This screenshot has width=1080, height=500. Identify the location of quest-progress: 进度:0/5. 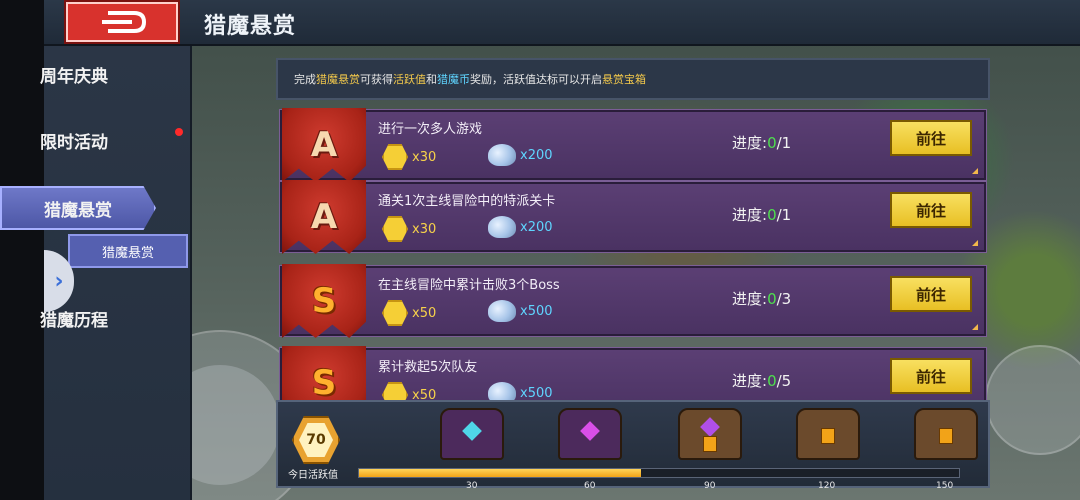
(761, 380).